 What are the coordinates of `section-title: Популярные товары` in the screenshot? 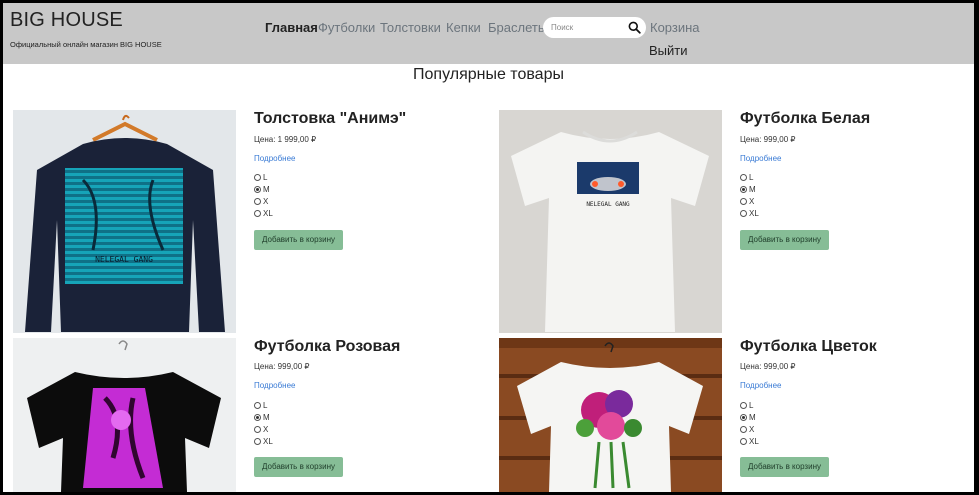 It's located at (488, 74).